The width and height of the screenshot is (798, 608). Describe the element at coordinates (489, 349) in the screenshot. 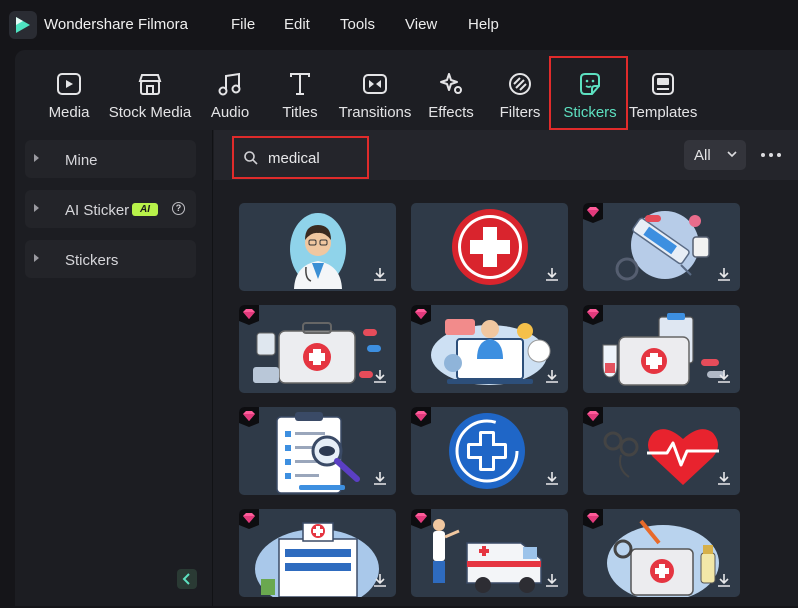

I see `sticker-card-online-doctor` at that location.